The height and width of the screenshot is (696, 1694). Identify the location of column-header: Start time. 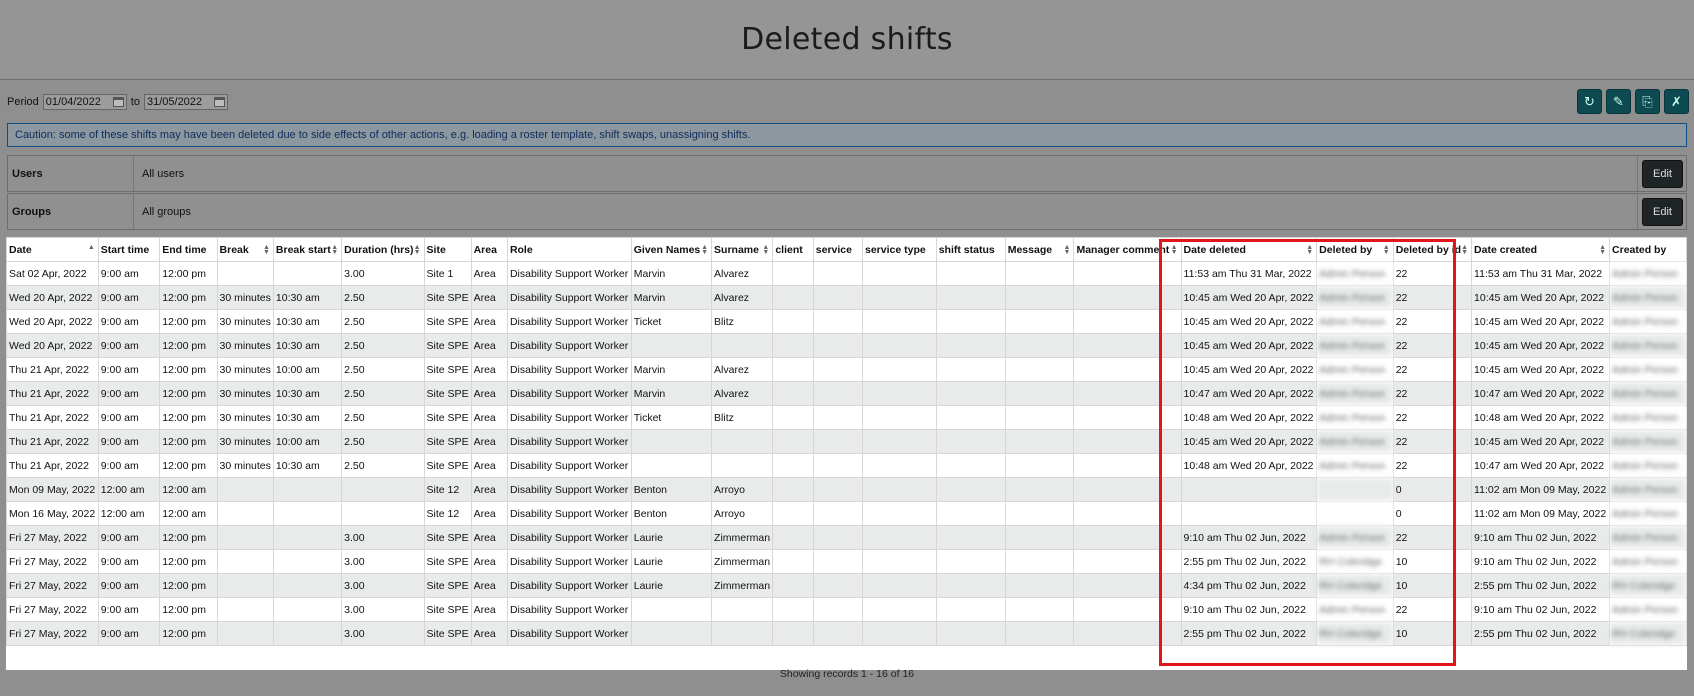
(129, 249).